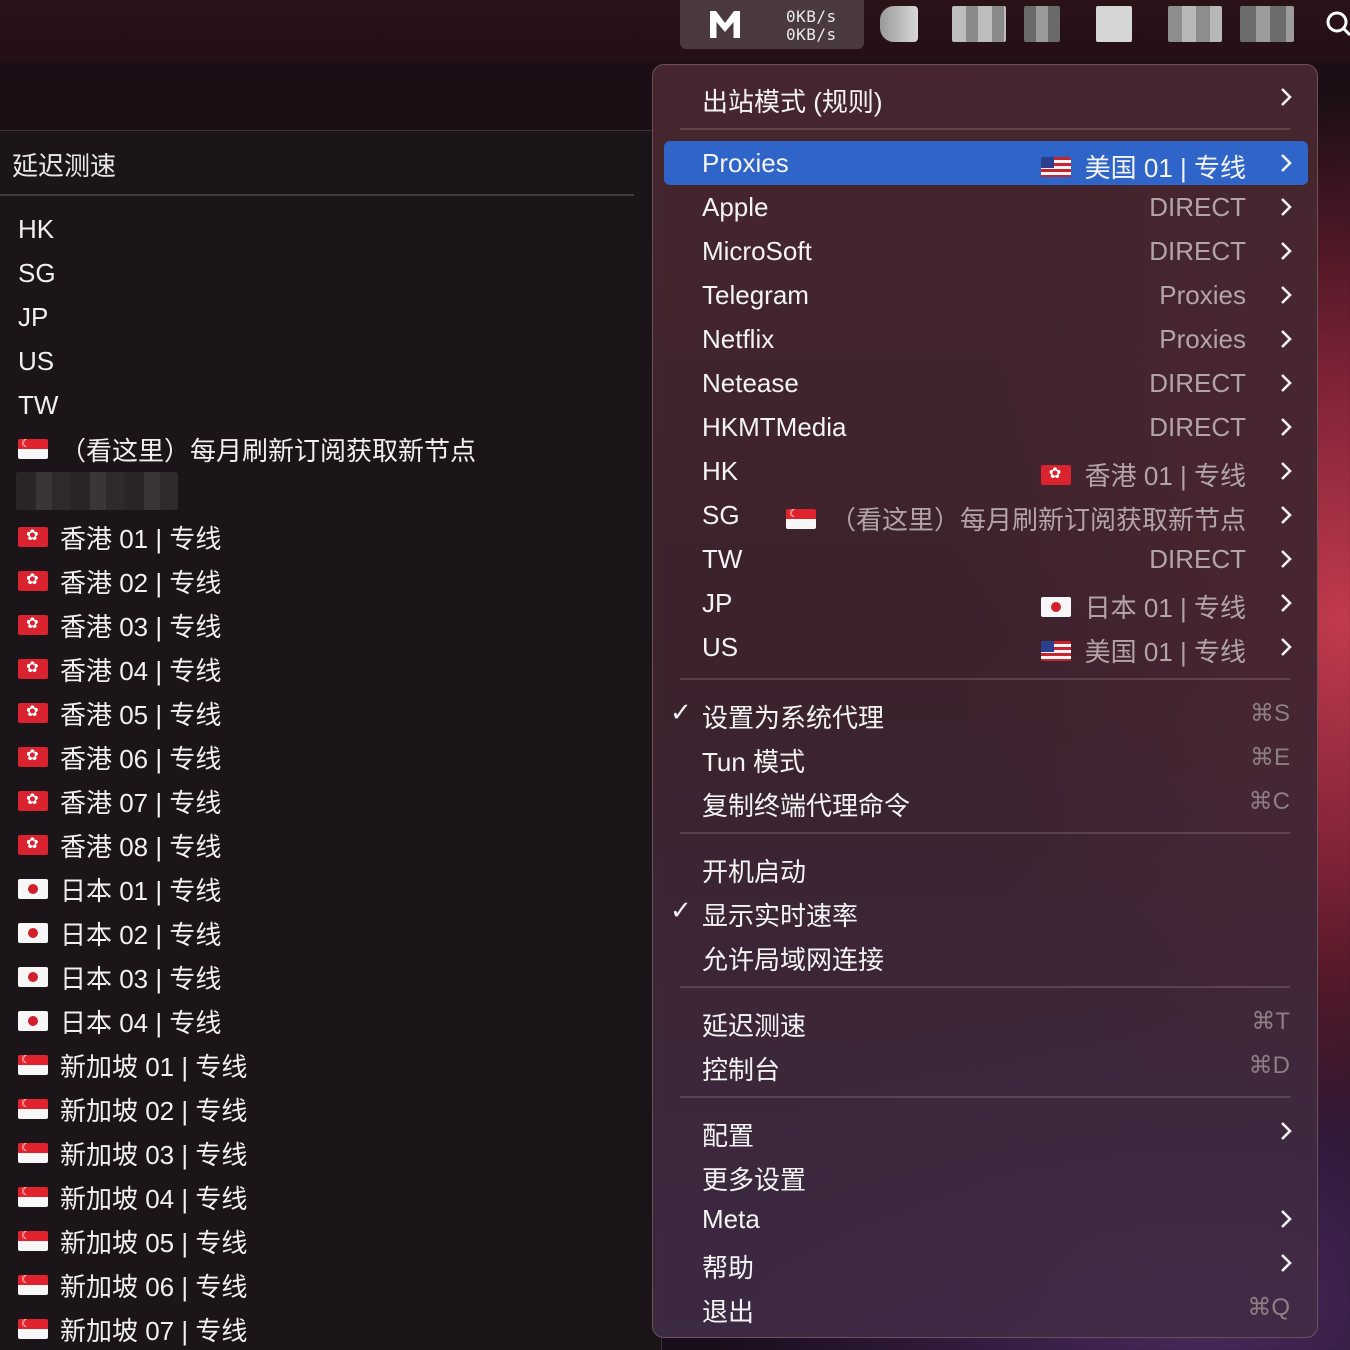  I want to click on proxy-group-item: Netflix Proxies, so click(986, 339).